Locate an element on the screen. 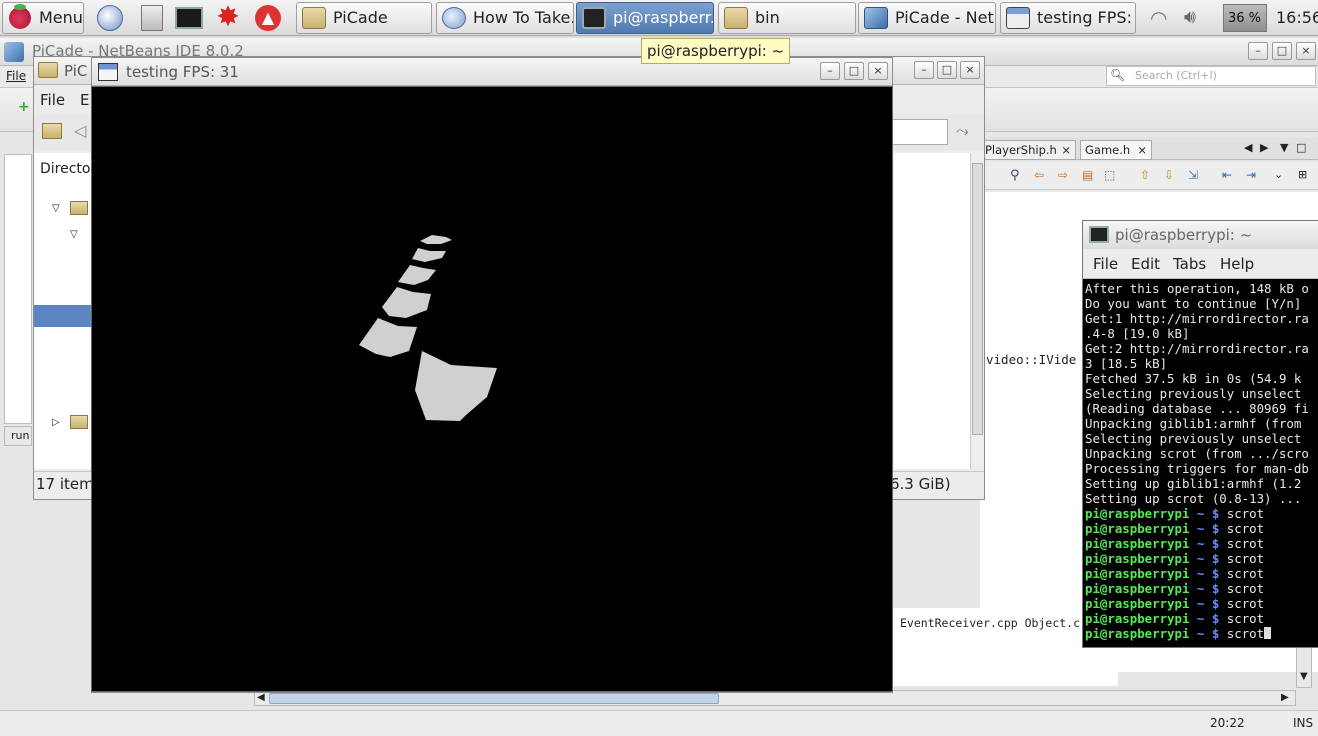  go-icon: ⤳ is located at coordinates (962, 131).